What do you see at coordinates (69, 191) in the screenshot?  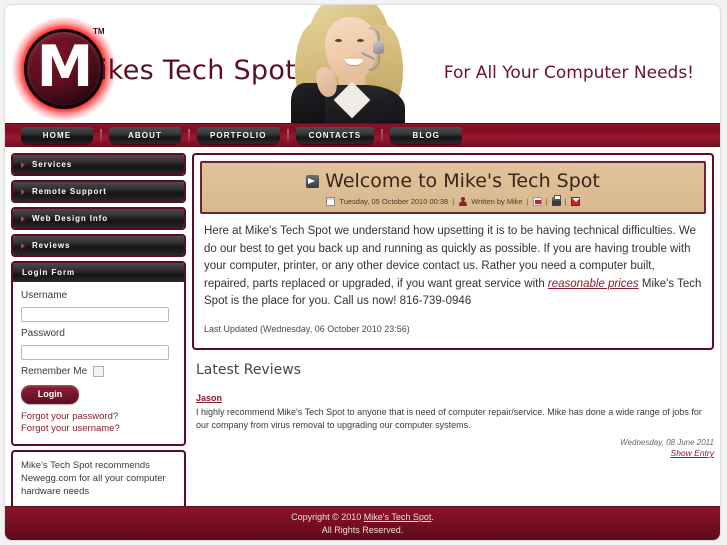 I see `sidebar-item-label: Remote Support` at bounding box center [69, 191].